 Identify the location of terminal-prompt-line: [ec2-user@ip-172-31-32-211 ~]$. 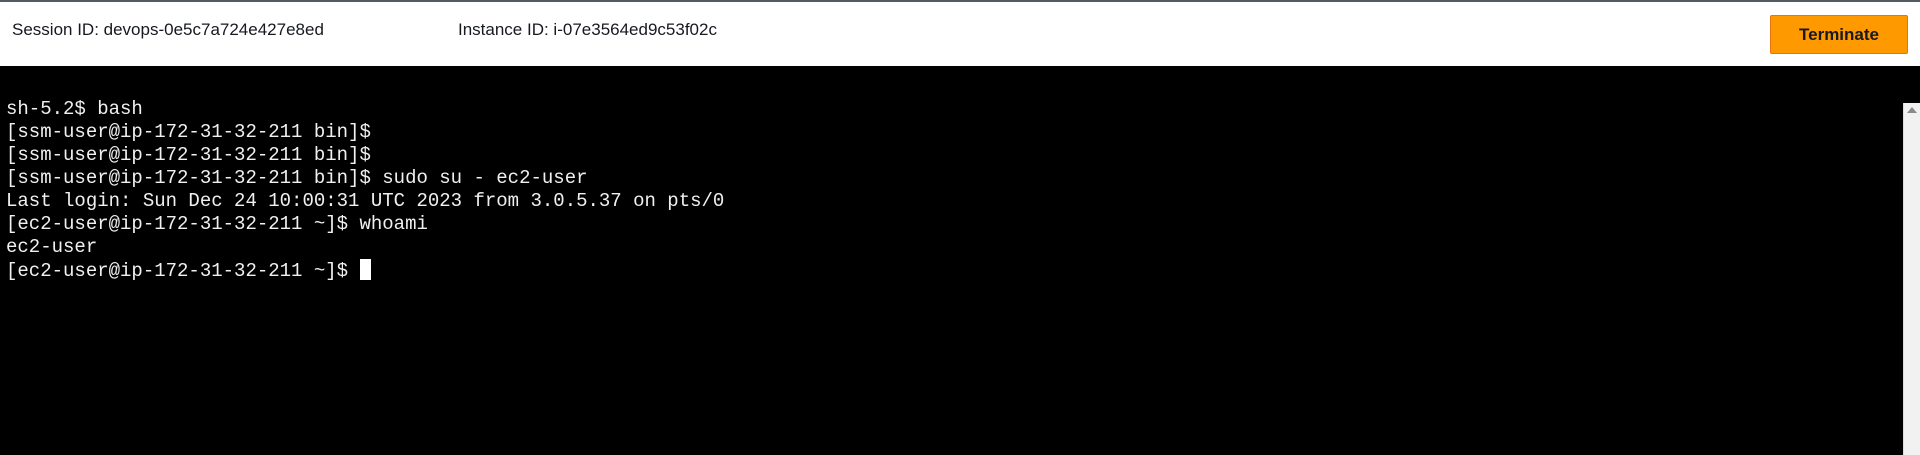
(365, 270).